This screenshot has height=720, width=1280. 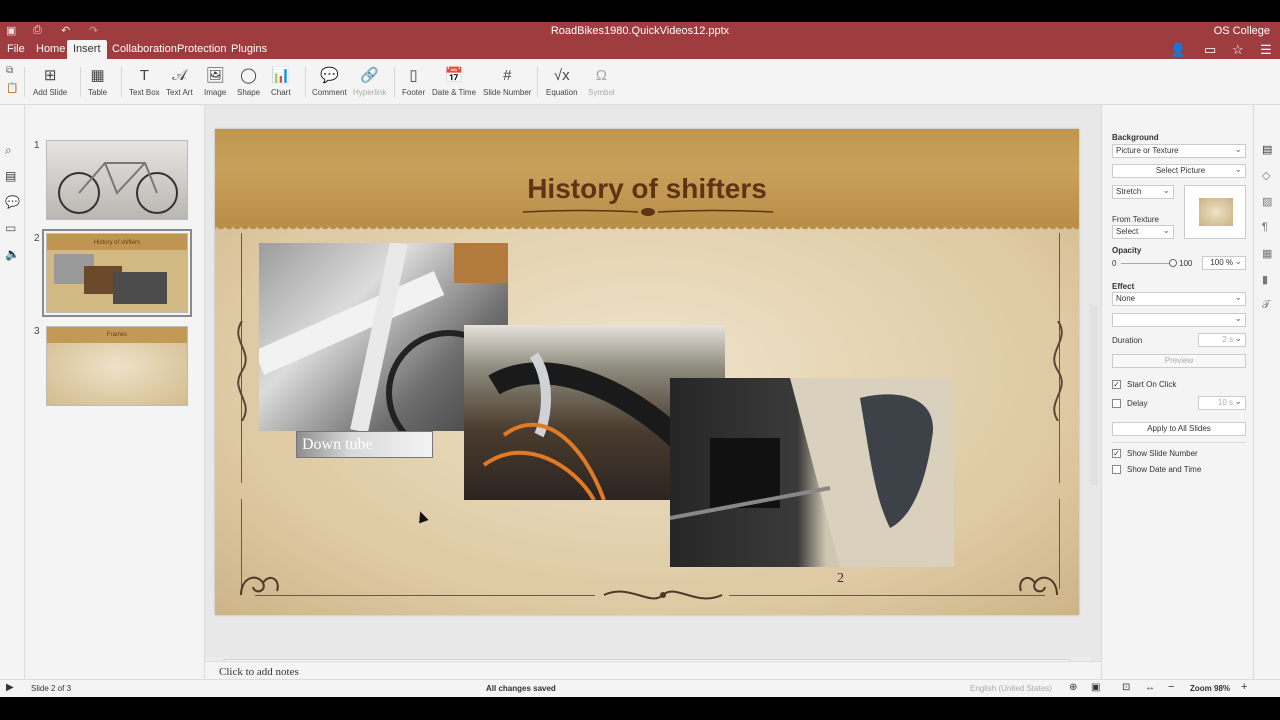 What do you see at coordinates (12, 202) in the screenshot?
I see `comments-icon: 💬` at bounding box center [12, 202].